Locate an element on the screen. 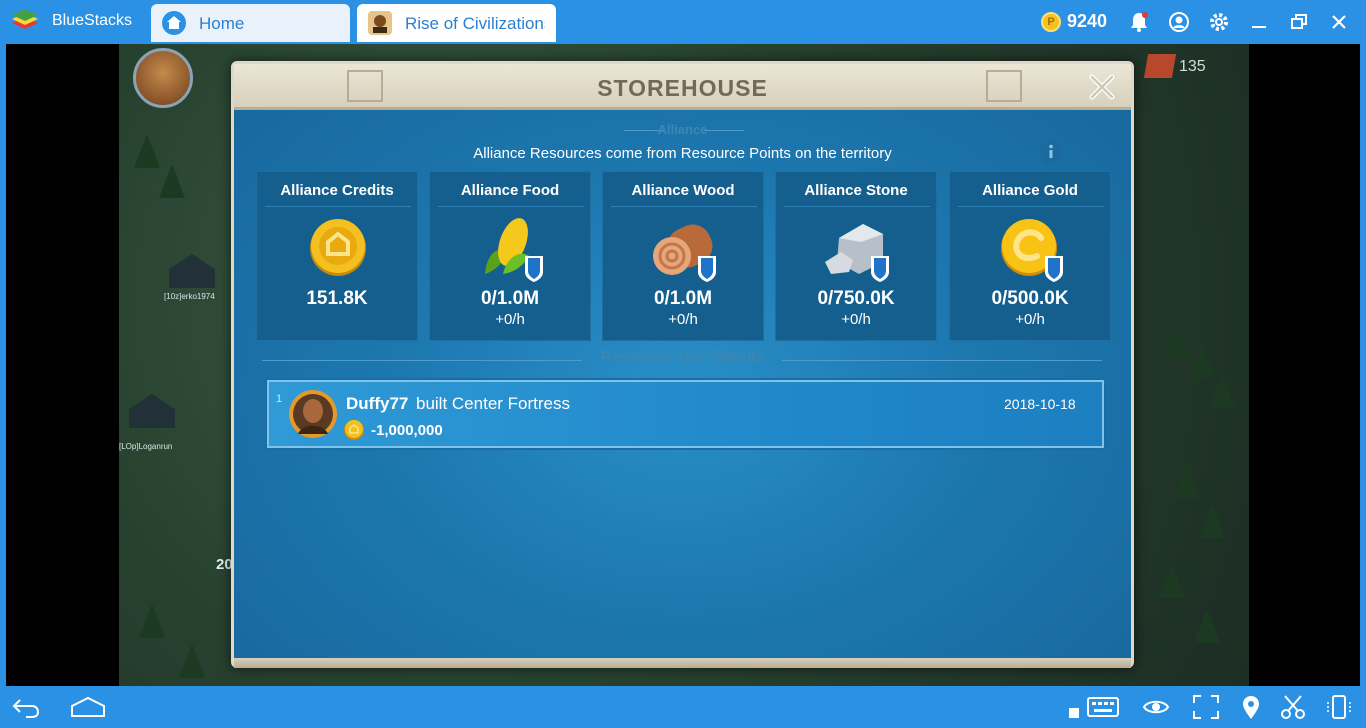  gem-icon is located at coordinates (1160, 66).